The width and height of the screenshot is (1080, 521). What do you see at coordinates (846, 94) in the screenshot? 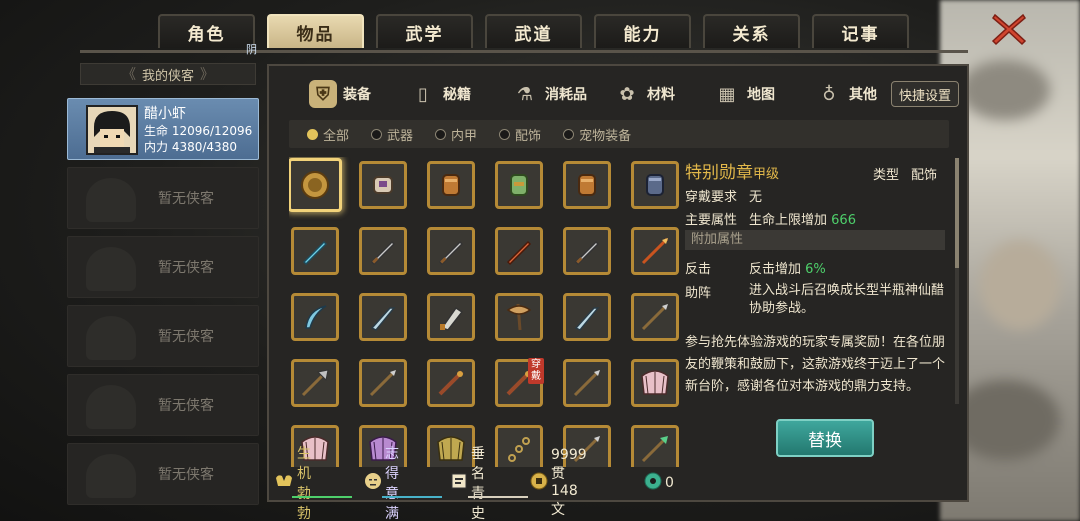
I see `category-tab-other: ♁ 其他` at bounding box center [846, 94].